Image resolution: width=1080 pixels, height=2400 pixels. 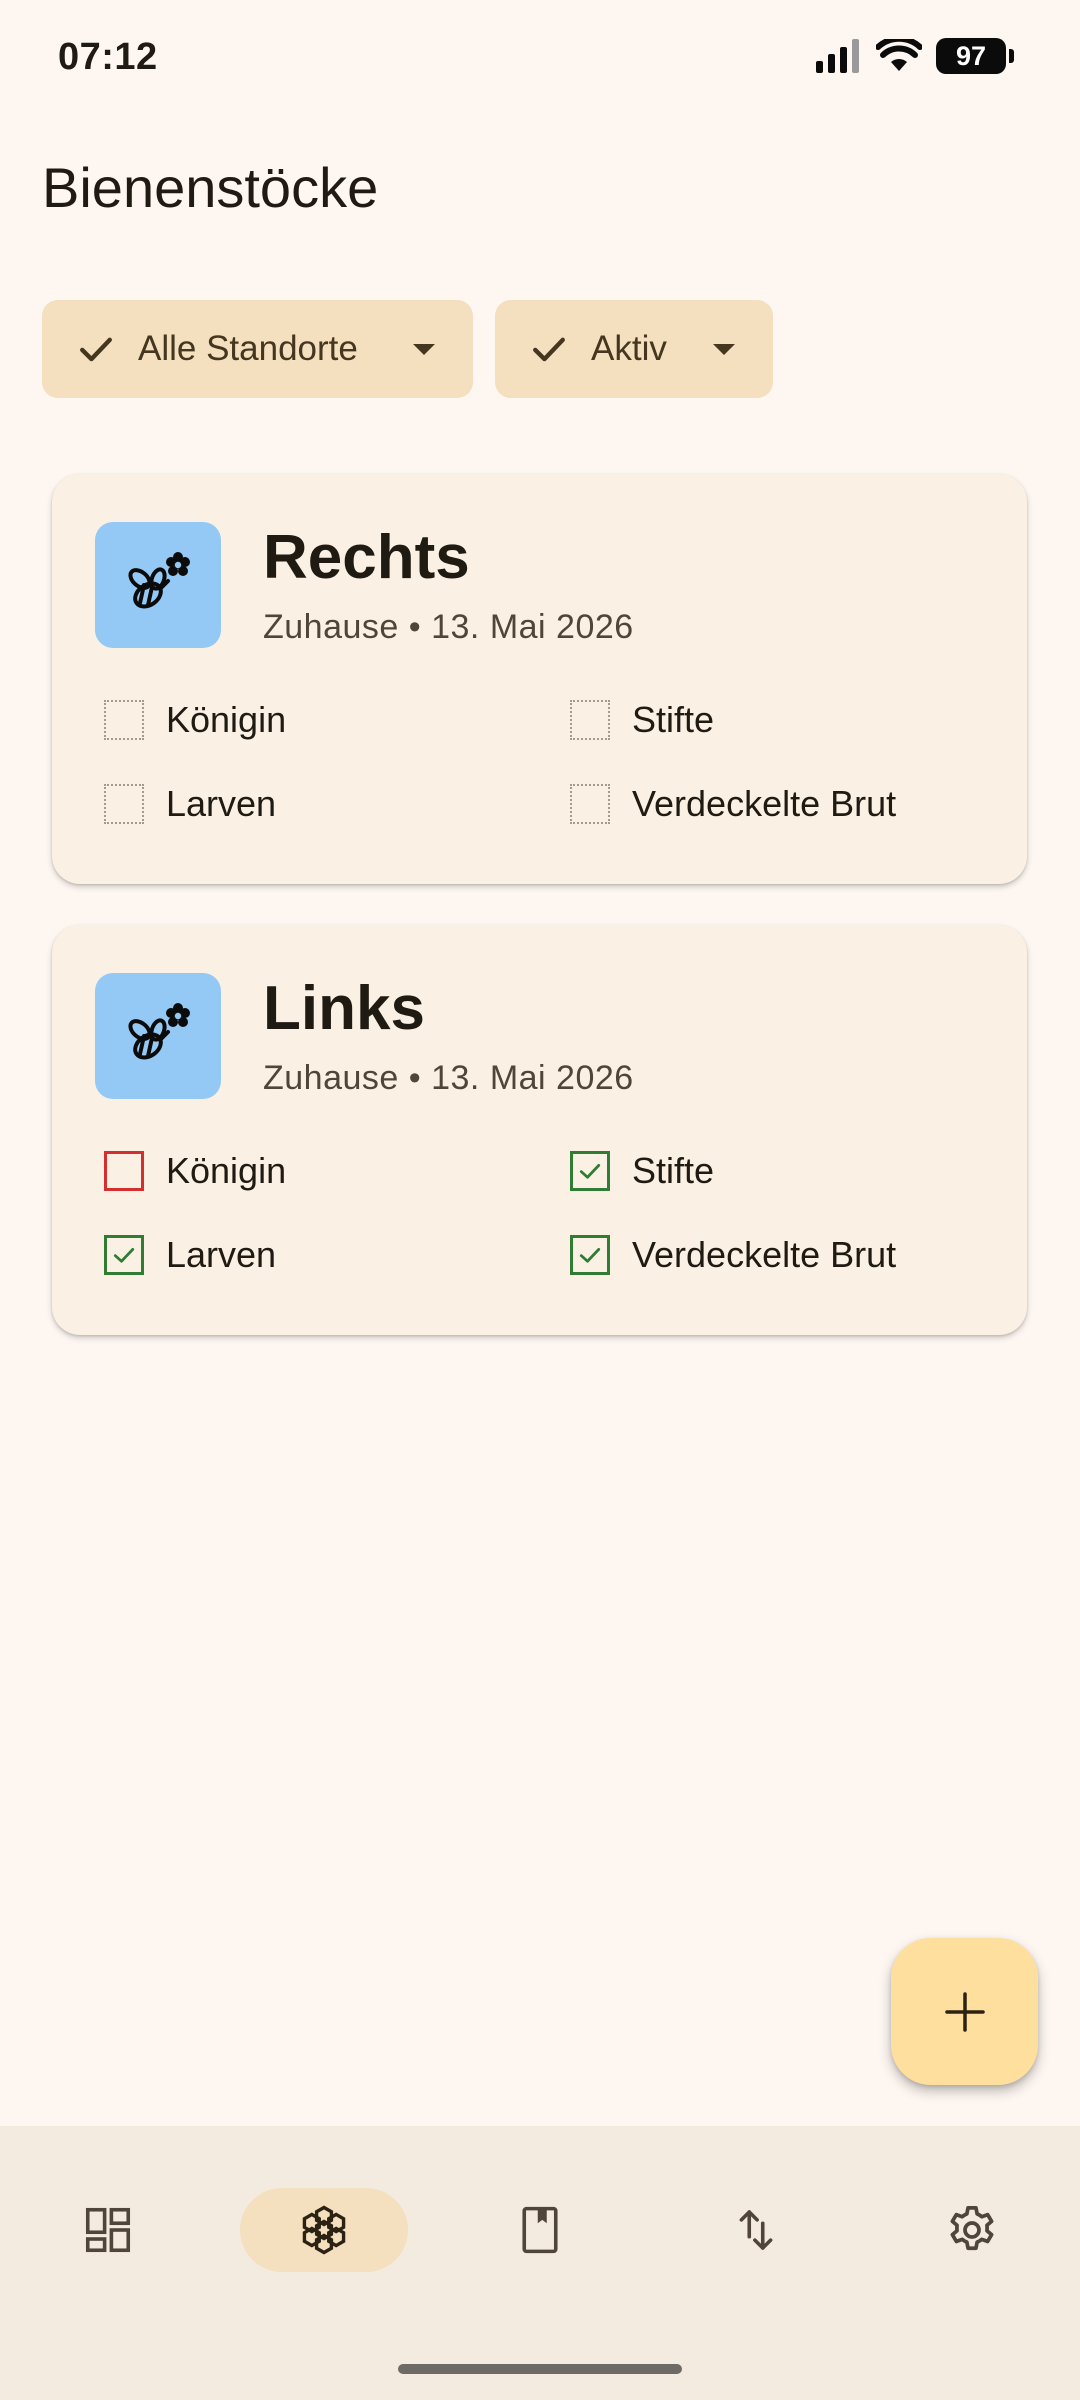 I want to click on dashboard-icon, so click(x=108, y=2230).